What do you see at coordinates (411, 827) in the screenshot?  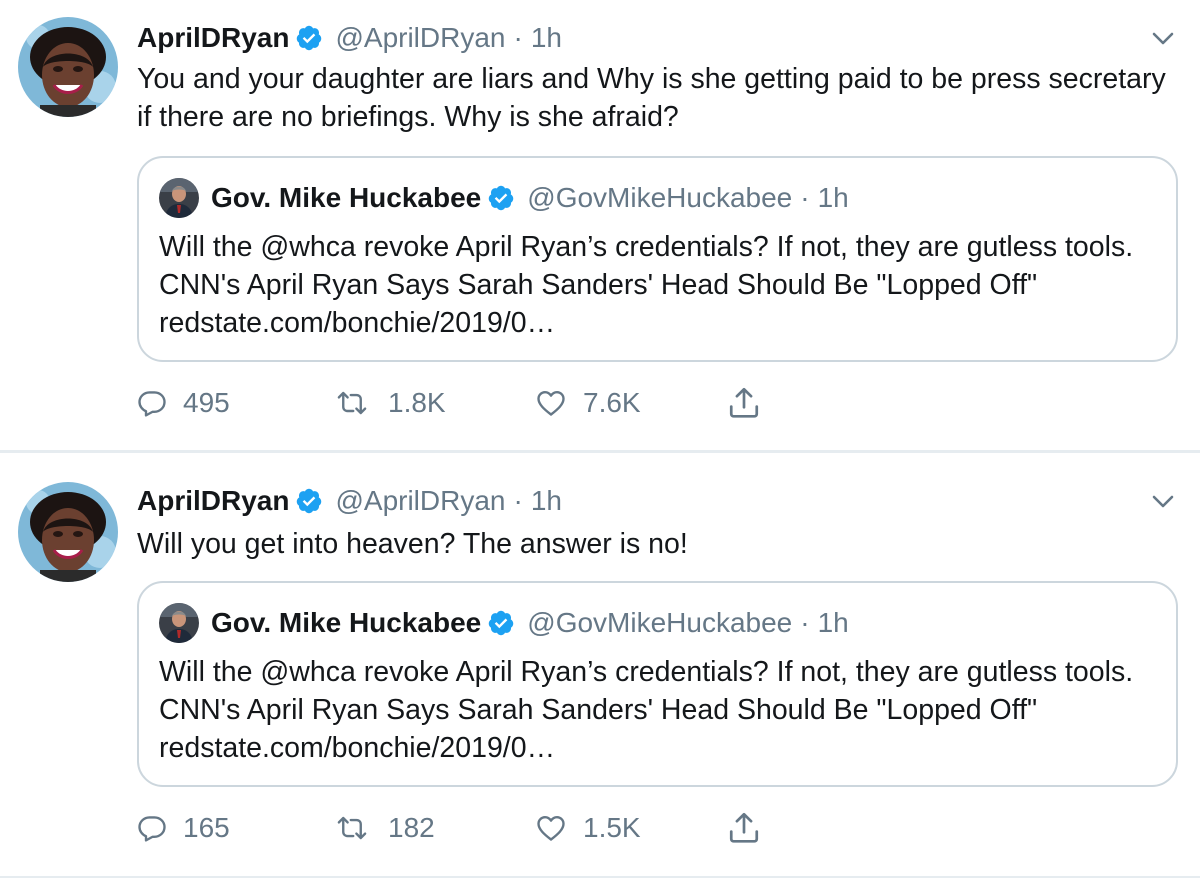 I see `retweet-count: 182` at bounding box center [411, 827].